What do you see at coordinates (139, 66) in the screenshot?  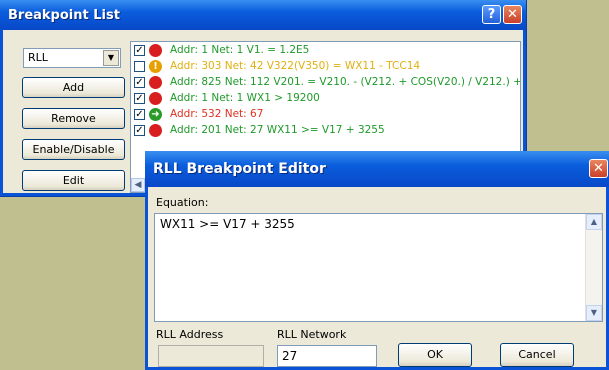 I see `breakpoint-checkbox` at bounding box center [139, 66].